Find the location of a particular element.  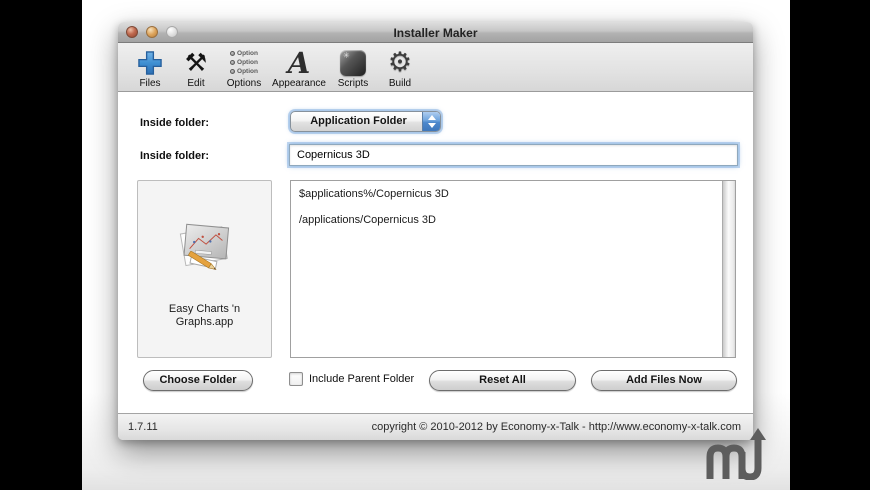

gear-icon: ⚙ is located at coordinates (400, 62).